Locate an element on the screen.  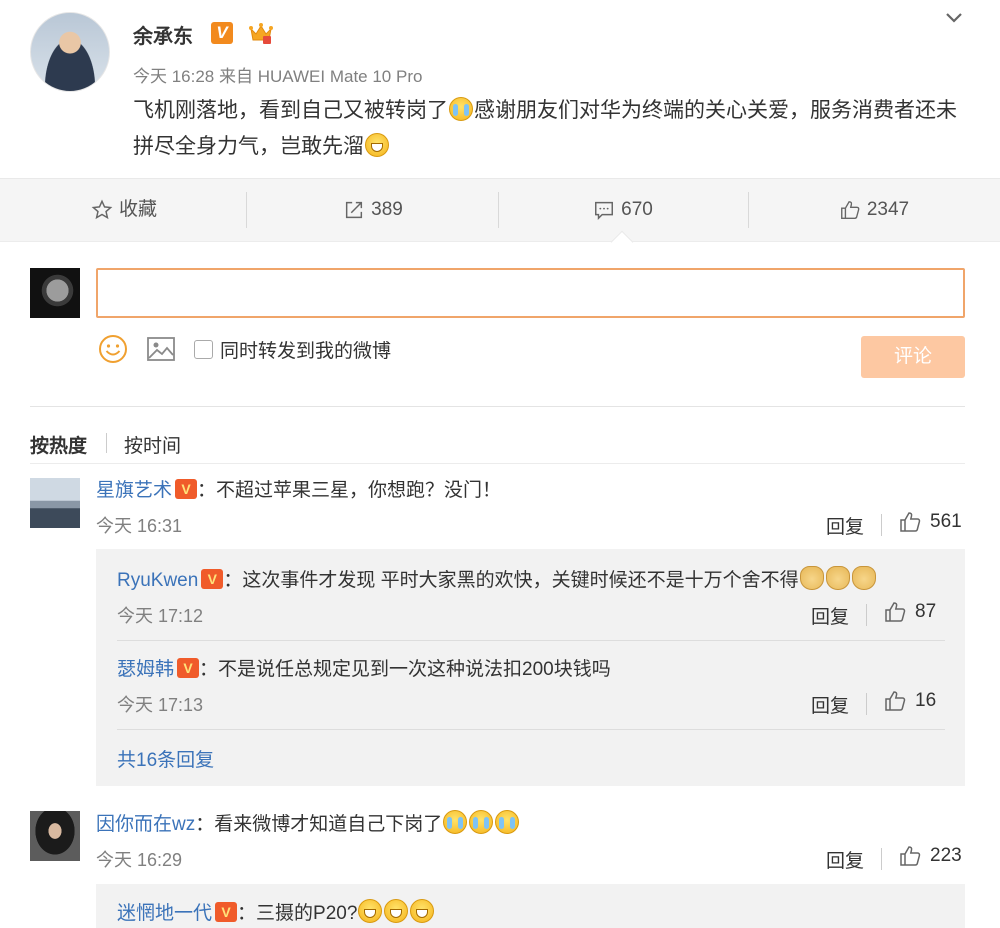
comment-row: 星旗艺术 ：不超过苹果三星，你想跑？没门！ is located at coordinates (298, 488).